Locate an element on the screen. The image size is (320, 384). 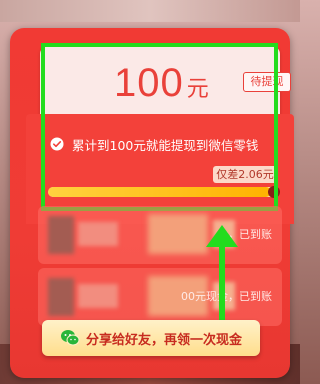
blurred-content is located at coordinates (178, 234).